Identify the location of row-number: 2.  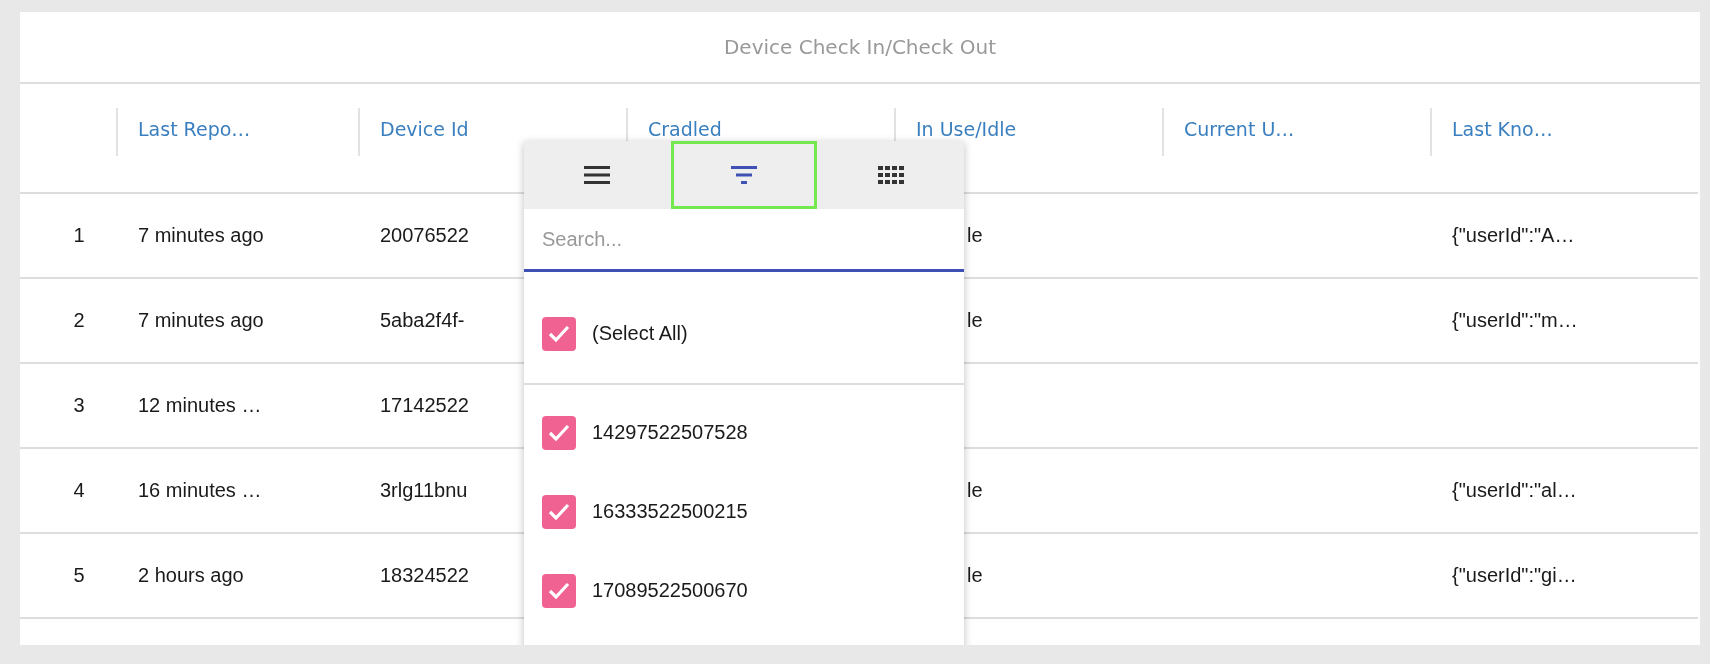
(79, 320).